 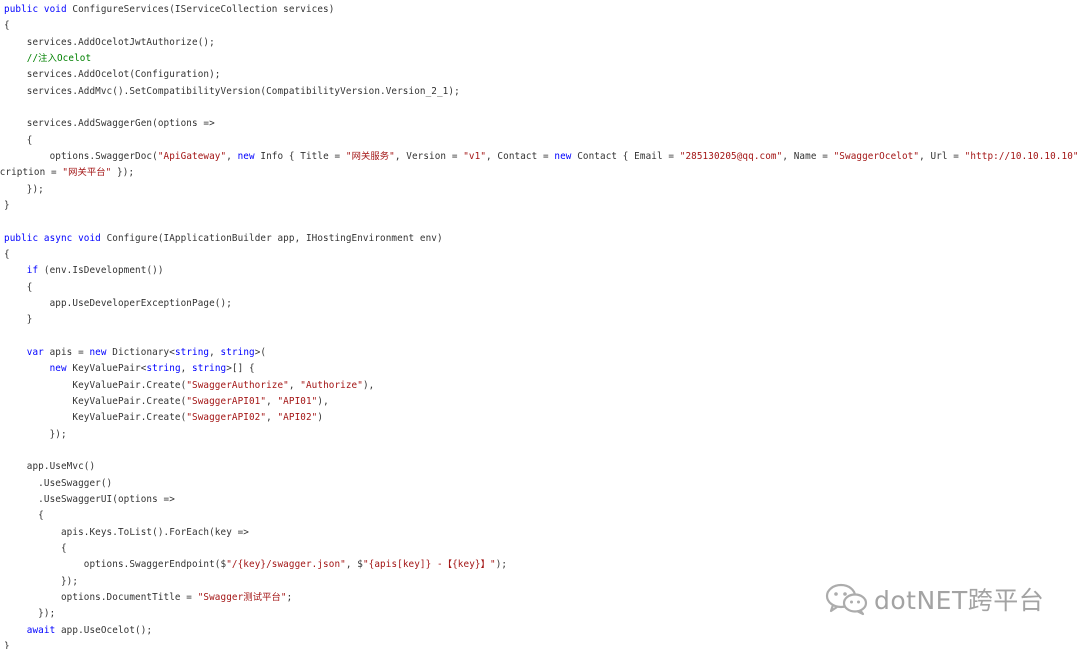 I want to click on code-line: await app.UseOcelot();, so click(x=78, y=631).